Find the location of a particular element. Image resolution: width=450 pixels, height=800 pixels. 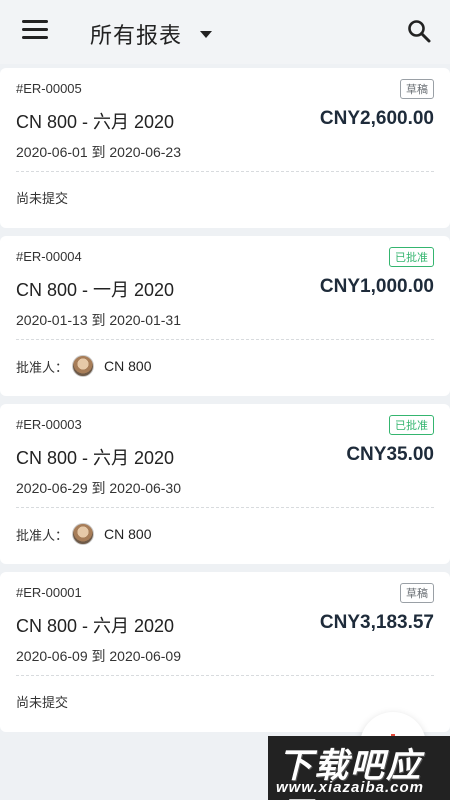

caret-down-icon is located at coordinates (206, 34).